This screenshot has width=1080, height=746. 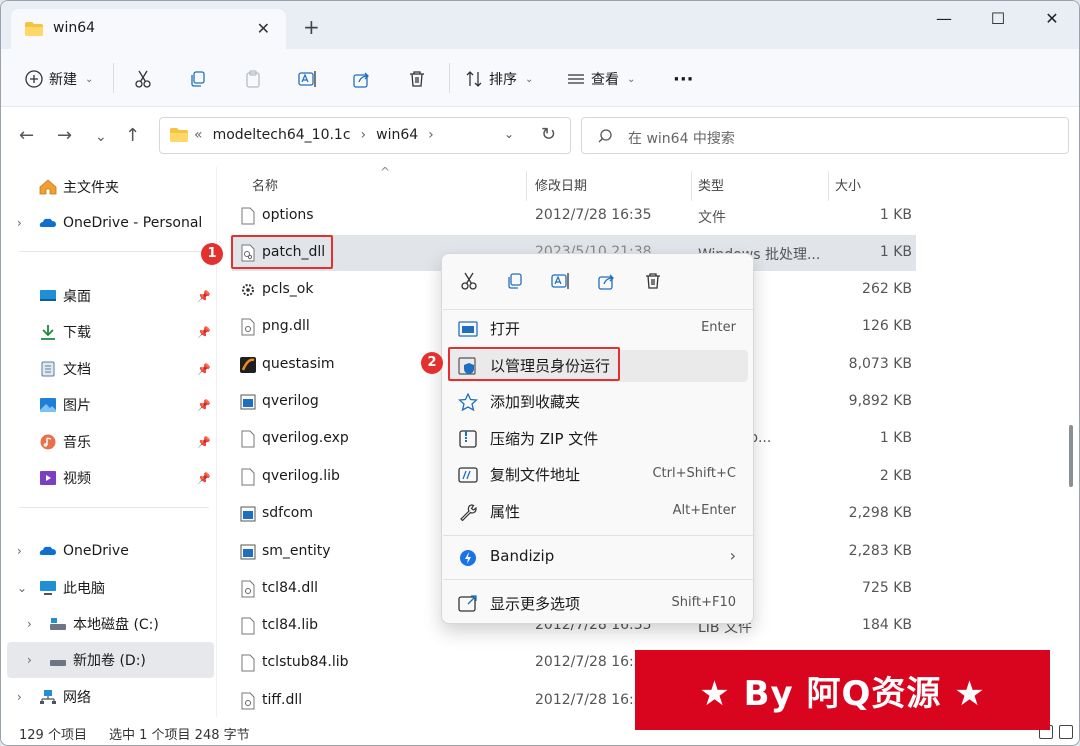 I want to click on menu-item-label: 添加到收藏夹, so click(x=535, y=402).